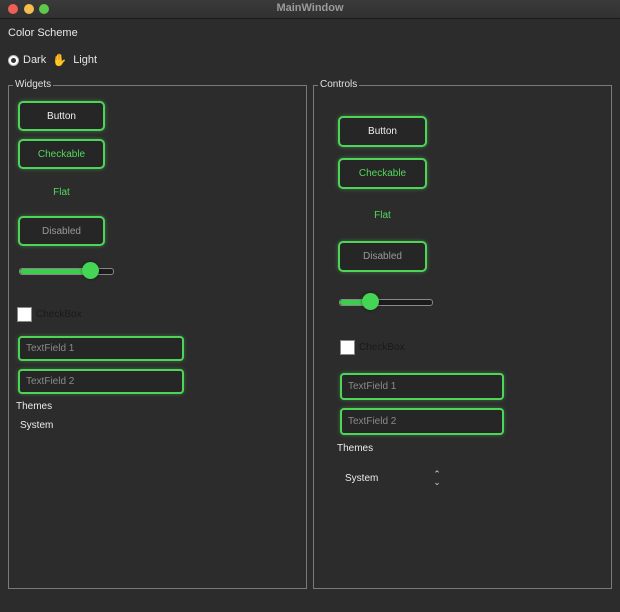 The image size is (620, 612). What do you see at coordinates (437, 478) in the screenshot?
I see `controls-themes-spinner-icon: ⌃ ⌄` at bounding box center [437, 478].